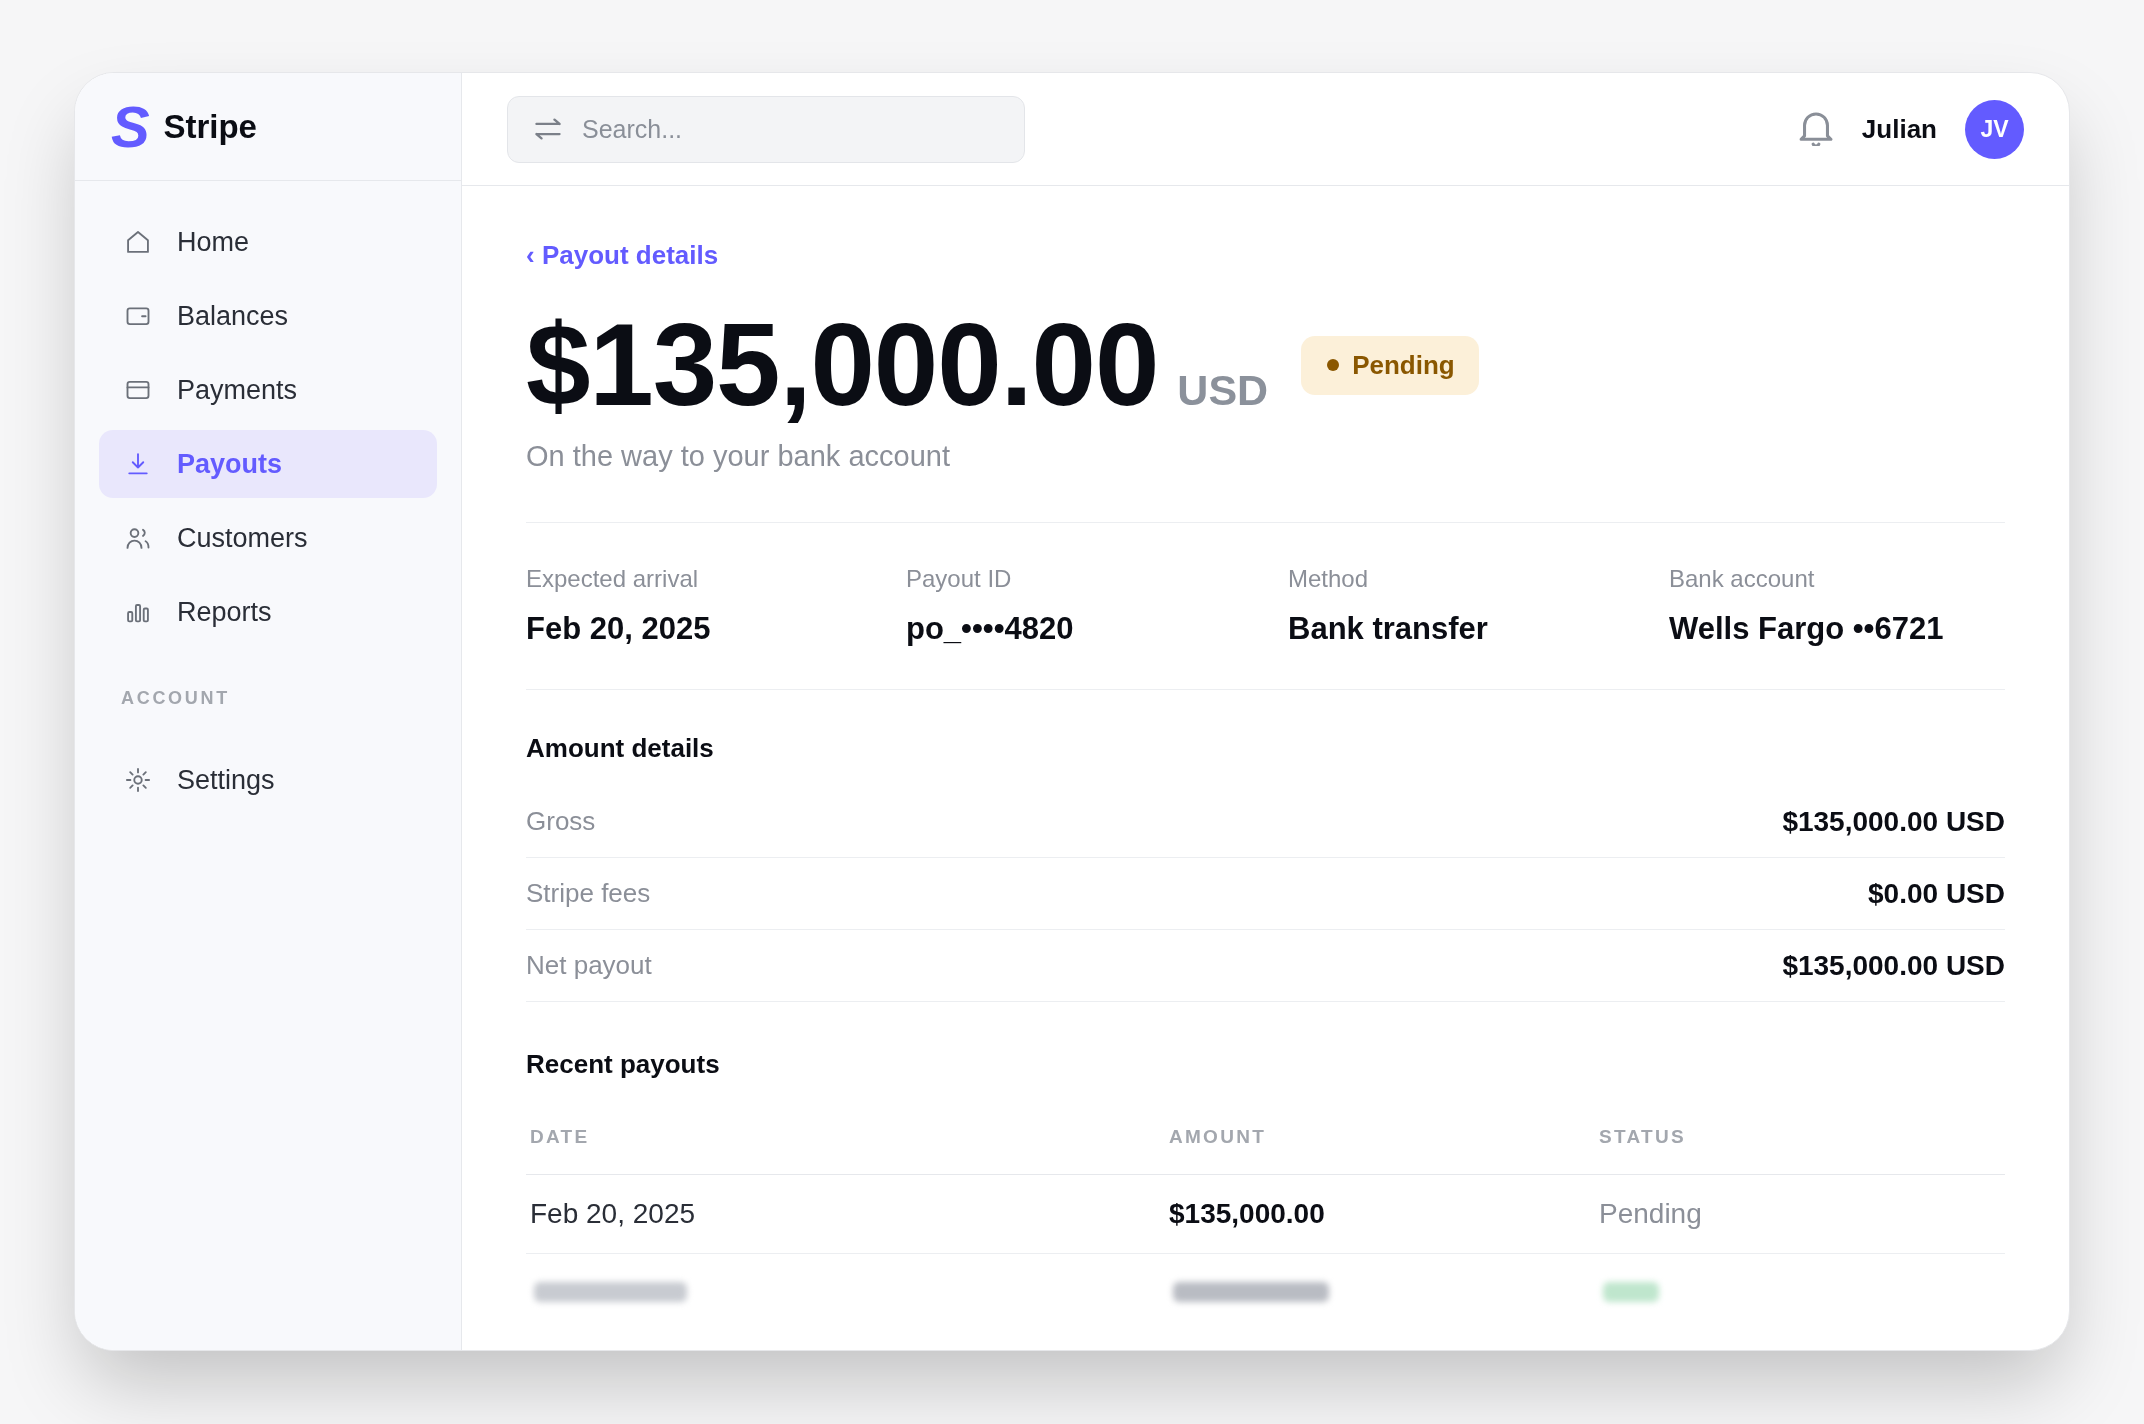 Image resolution: width=2144 pixels, height=1424 pixels. Describe the element at coordinates (990, 629) in the screenshot. I see `fact-value: po_••••4820` at that location.